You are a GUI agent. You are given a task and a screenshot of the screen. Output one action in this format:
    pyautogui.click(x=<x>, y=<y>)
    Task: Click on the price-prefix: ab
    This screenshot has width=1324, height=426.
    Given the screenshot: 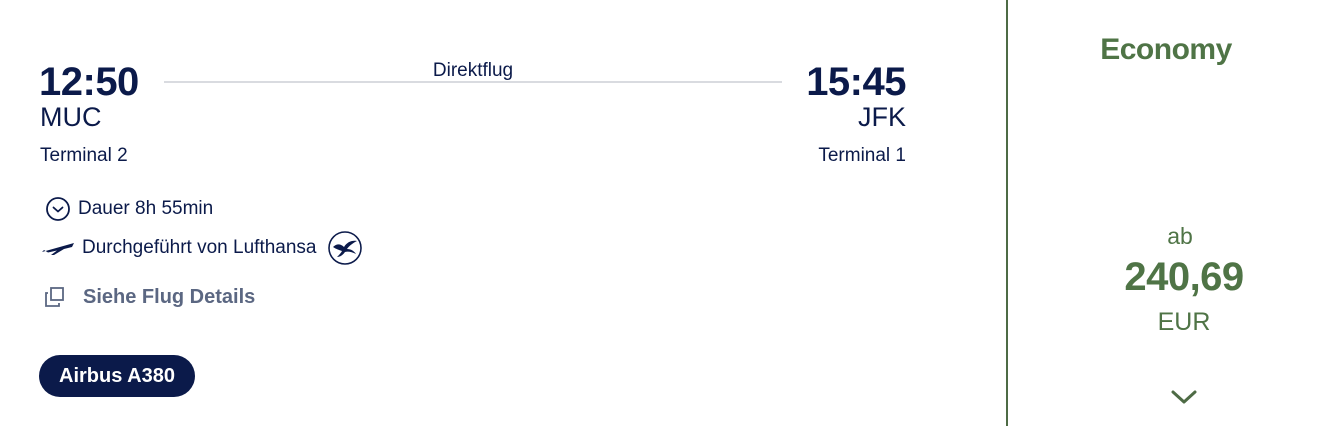 What is the action you would take?
    pyautogui.click(x=1180, y=236)
    